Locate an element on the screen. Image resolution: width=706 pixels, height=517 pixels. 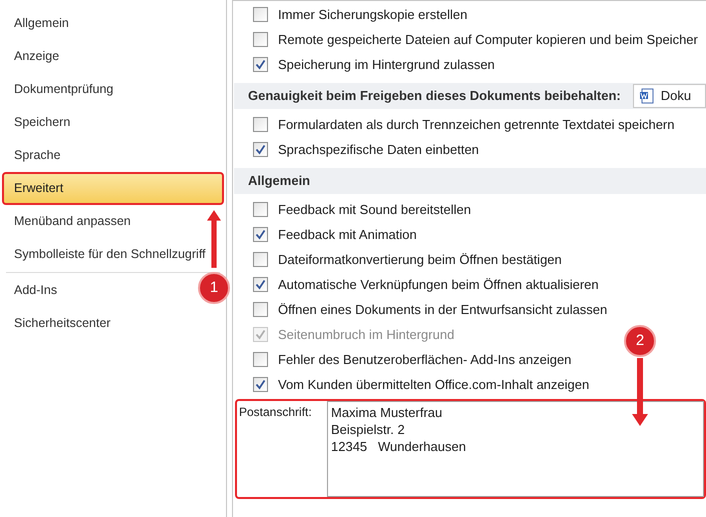
sidebar-item: Erweitert is located at coordinates (113, 188).